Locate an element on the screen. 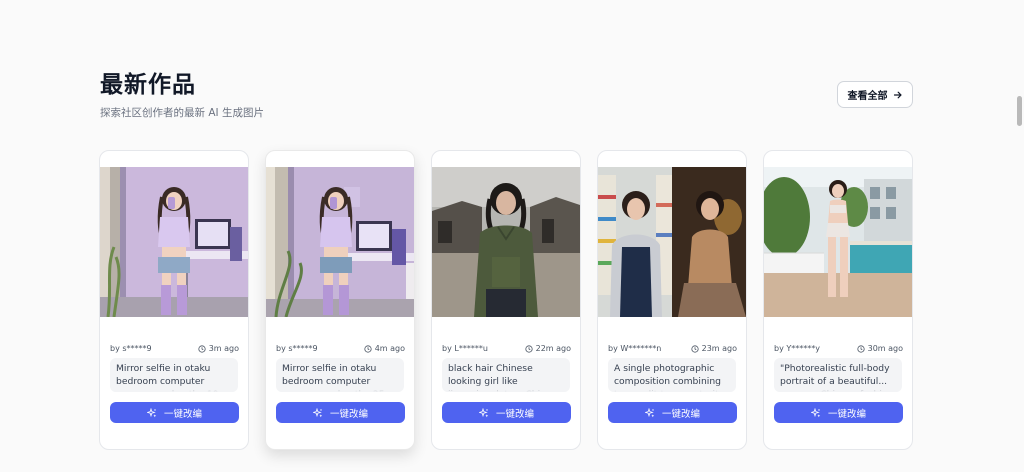 The height and width of the screenshot is (472, 1024). timestamp: 3m ago is located at coordinates (218, 348).